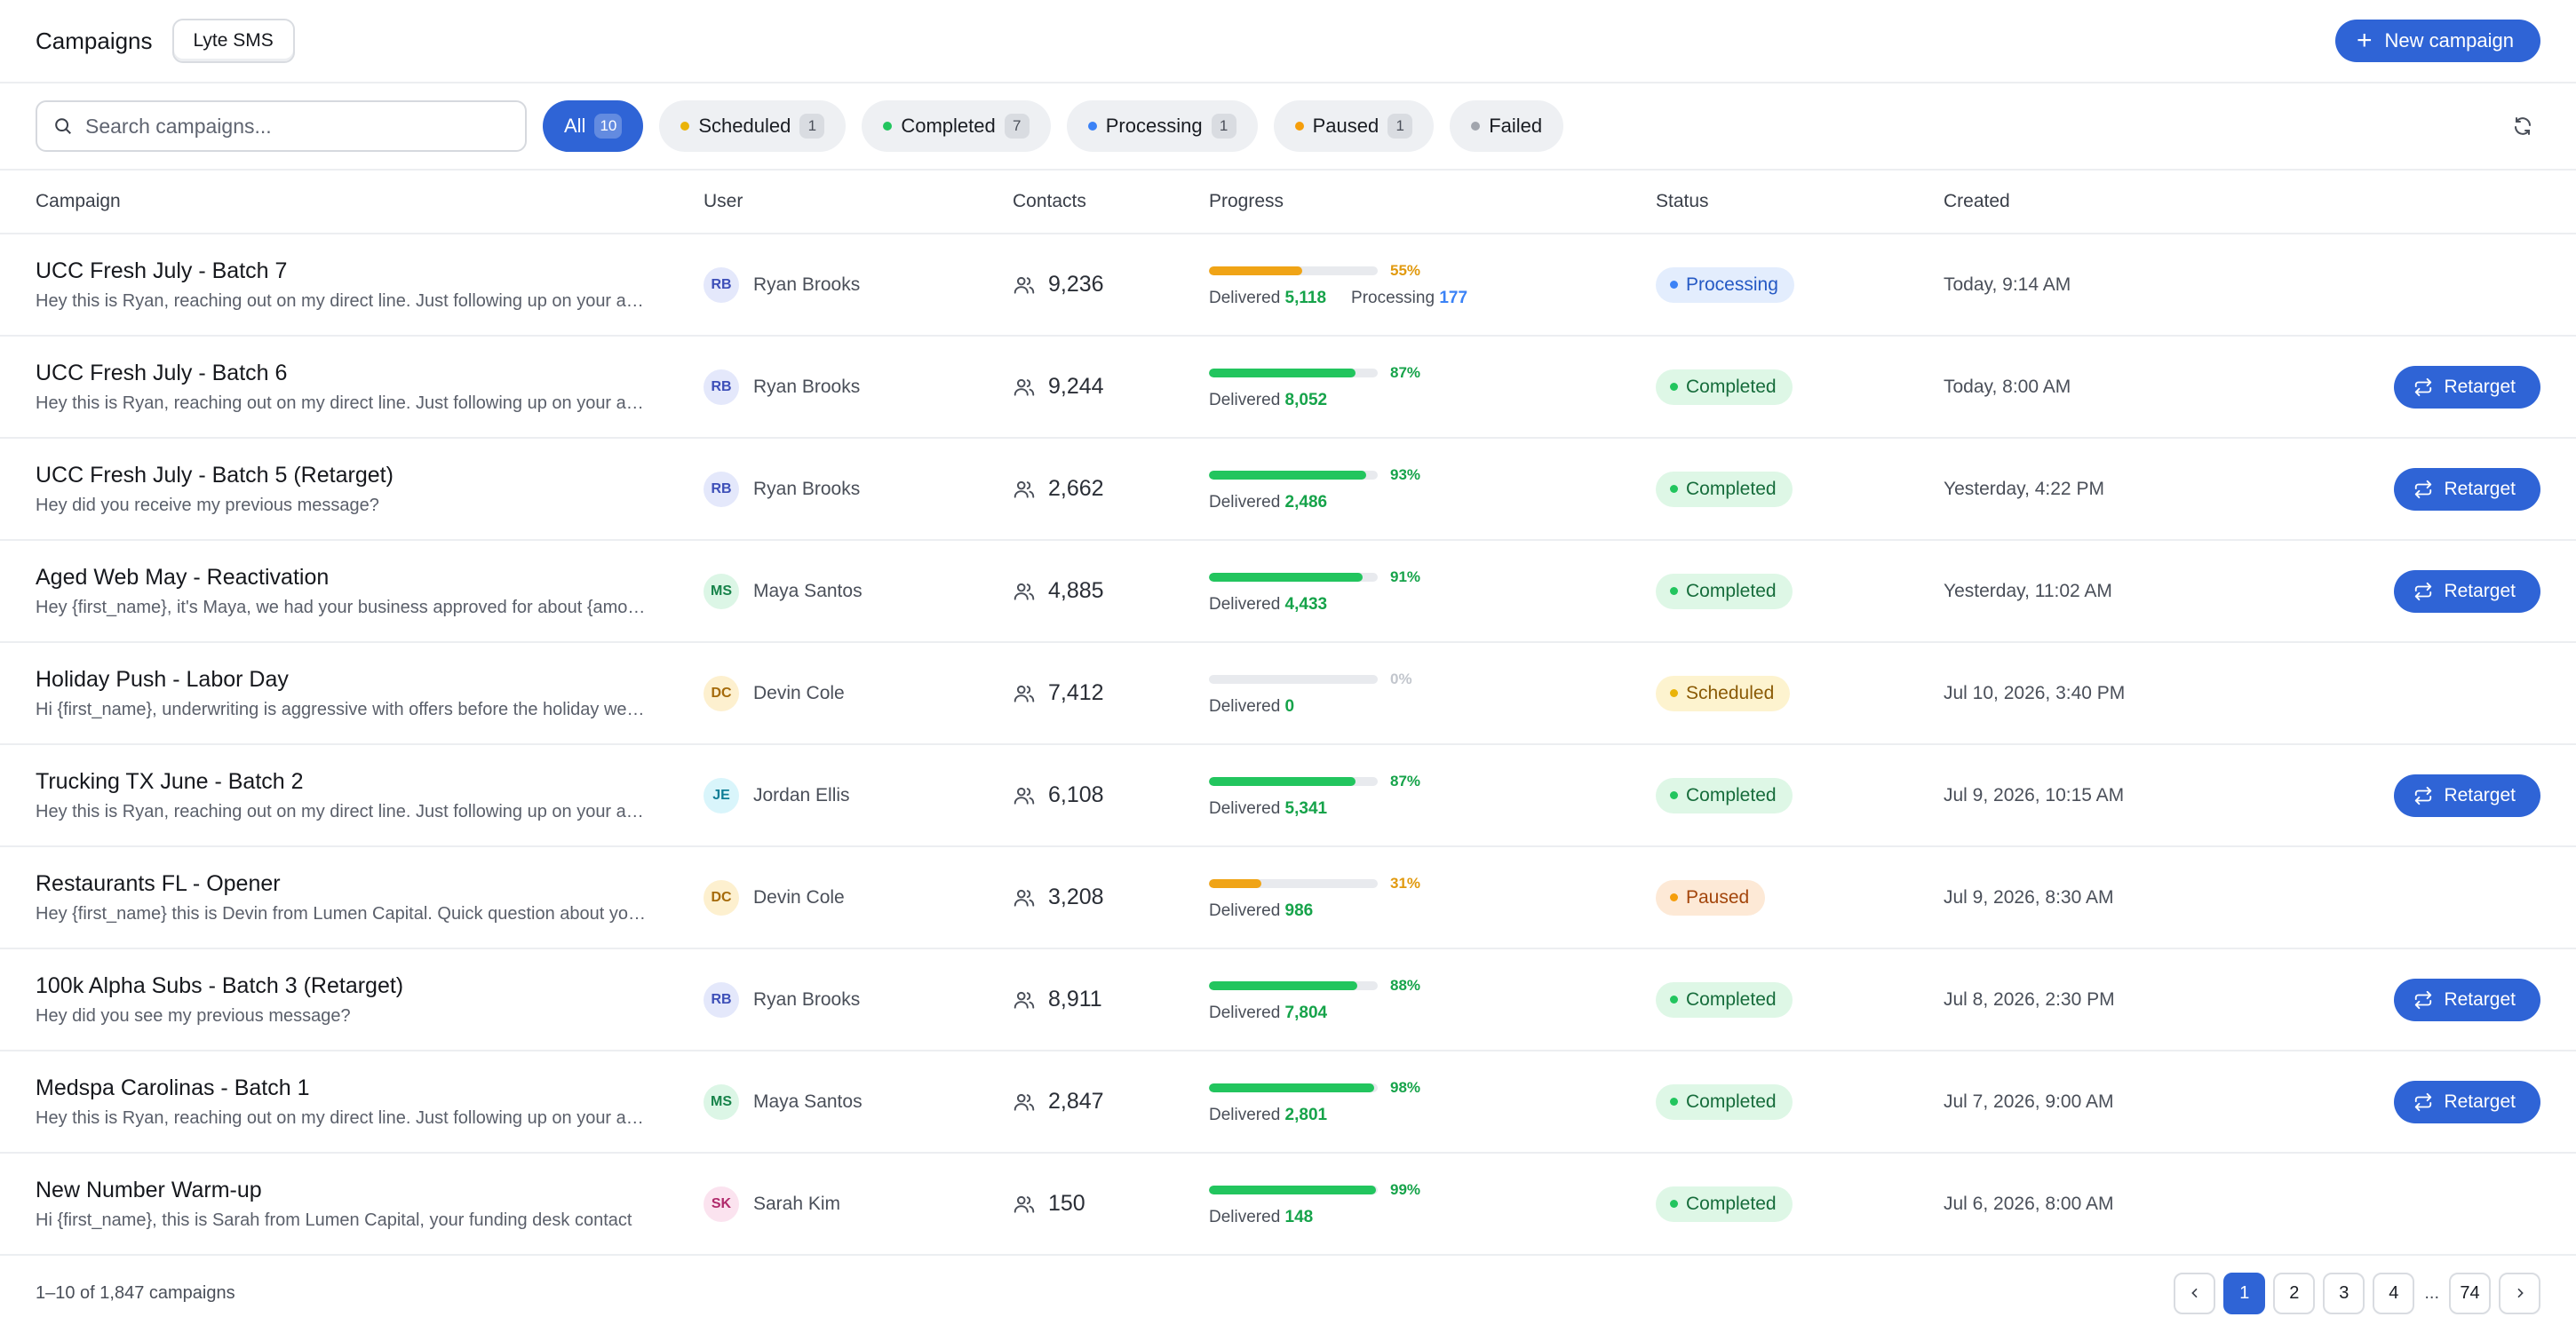 This screenshot has width=2576, height=1333. Describe the element at coordinates (1076, 897) in the screenshot. I see `contacts-count: 3,208` at that location.